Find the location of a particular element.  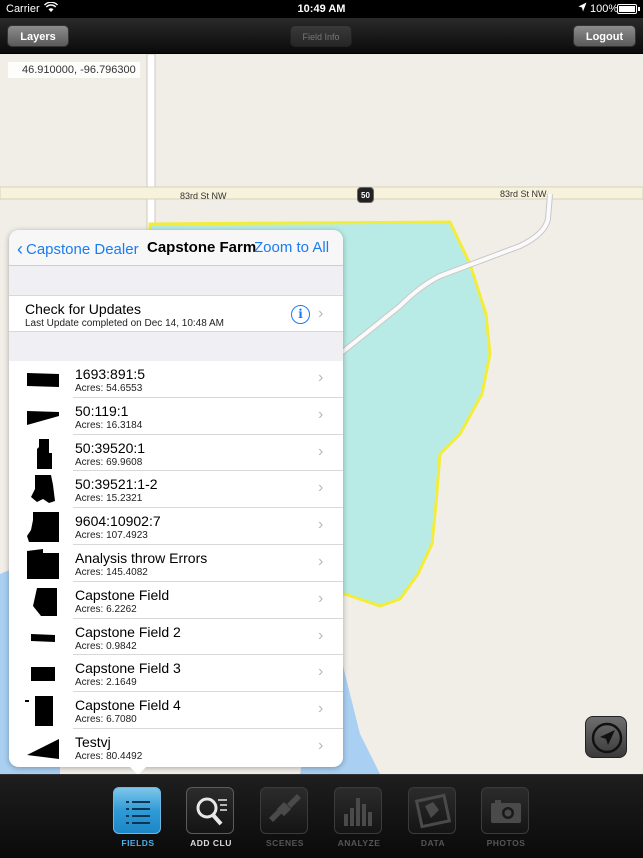

field-name: Capstone Field 2 is located at coordinates (128, 631).